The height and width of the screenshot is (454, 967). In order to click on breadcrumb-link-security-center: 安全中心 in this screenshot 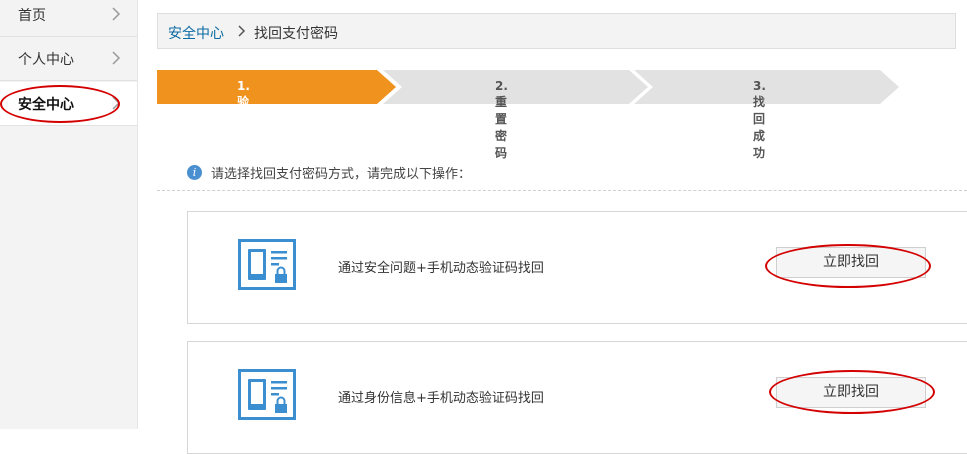, I will do `click(196, 33)`.